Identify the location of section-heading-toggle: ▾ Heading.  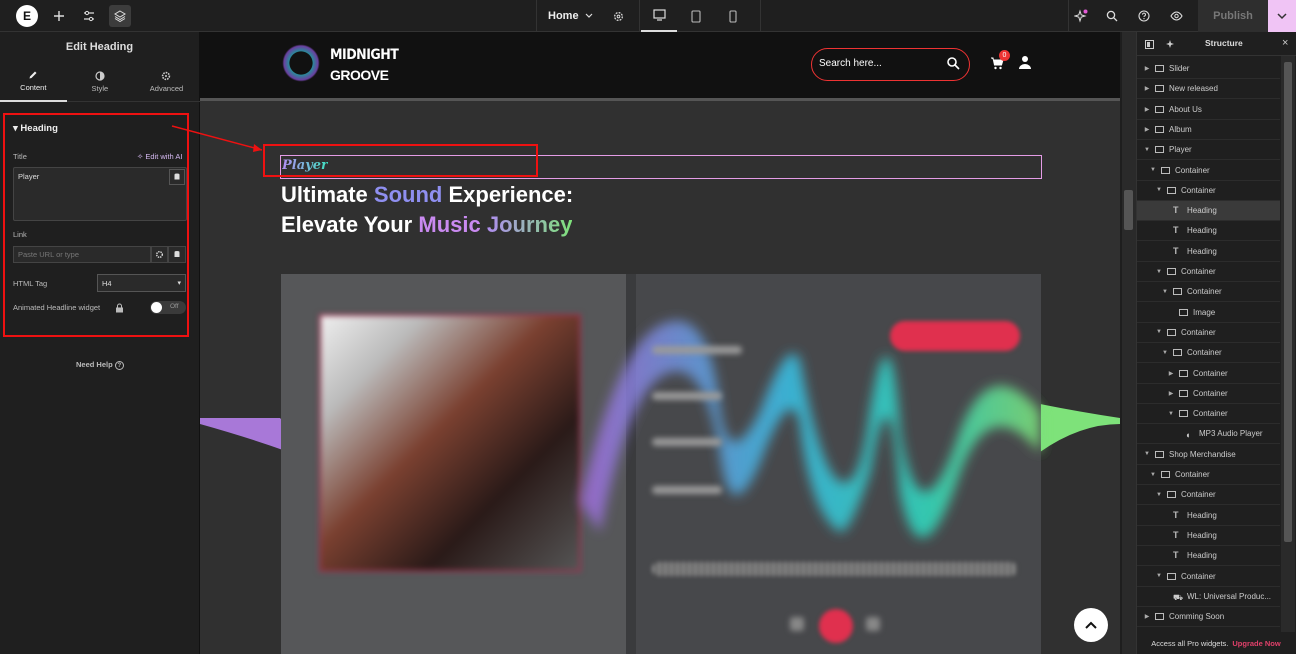
(35, 128).